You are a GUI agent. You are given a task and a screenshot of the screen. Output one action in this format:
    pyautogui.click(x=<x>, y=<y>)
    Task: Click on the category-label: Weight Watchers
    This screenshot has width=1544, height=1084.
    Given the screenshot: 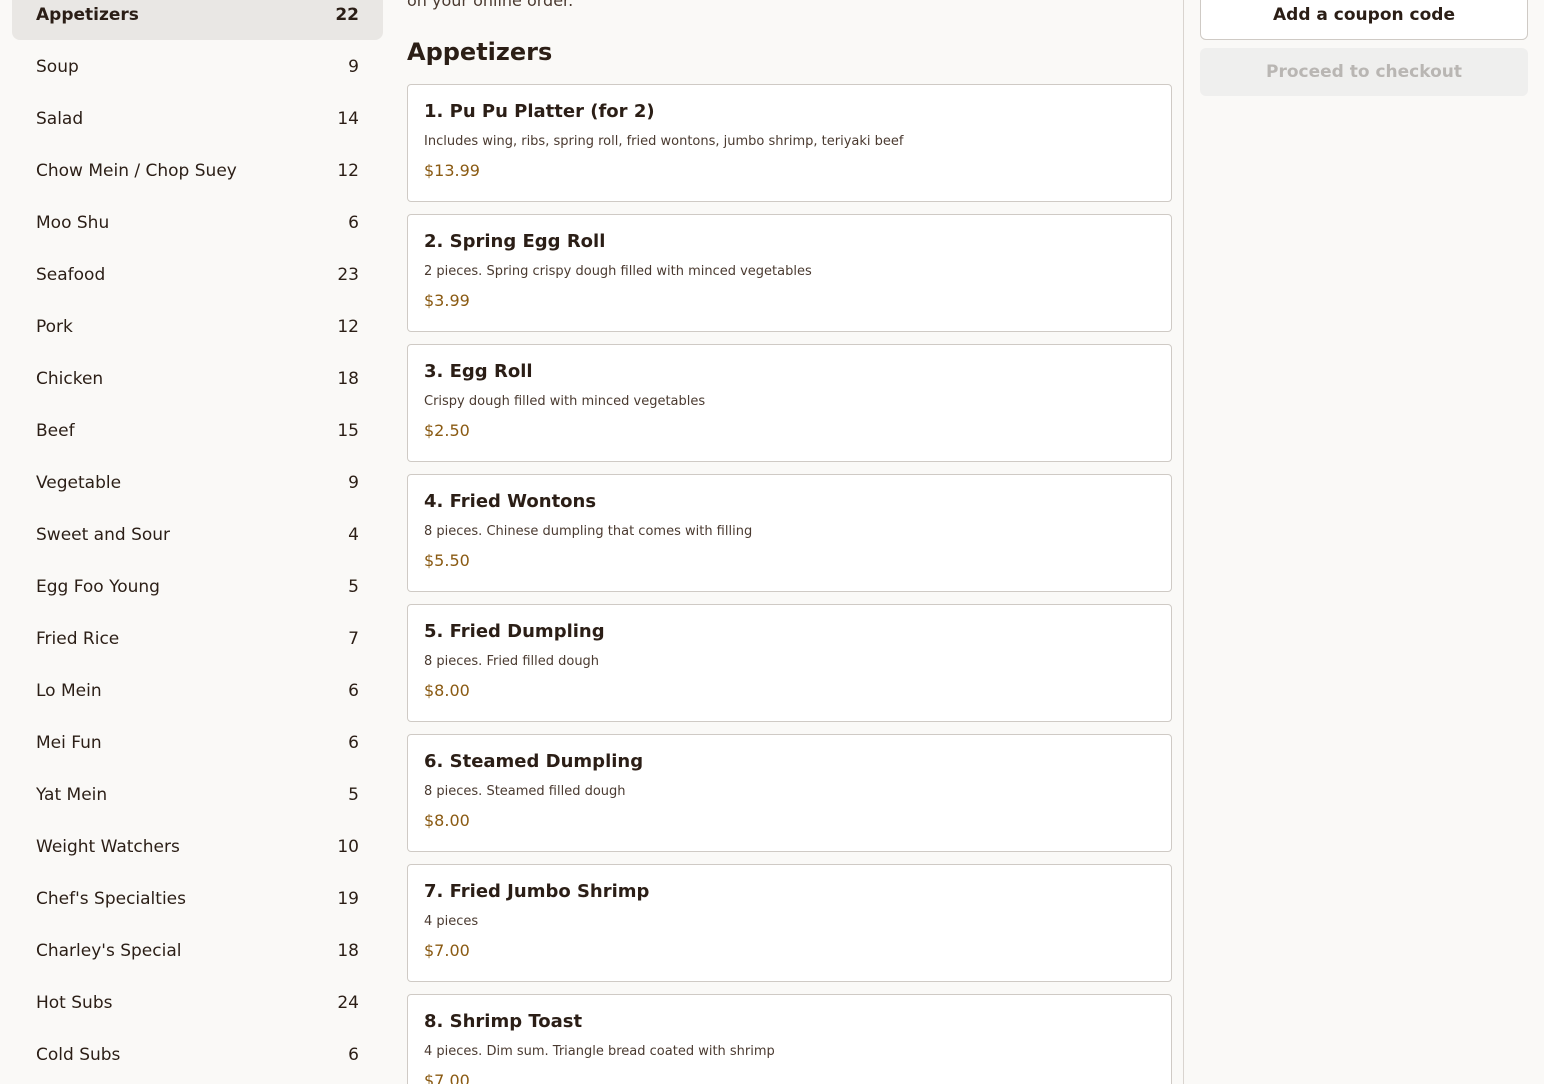 What is the action you would take?
    pyautogui.click(x=108, y=847)
    